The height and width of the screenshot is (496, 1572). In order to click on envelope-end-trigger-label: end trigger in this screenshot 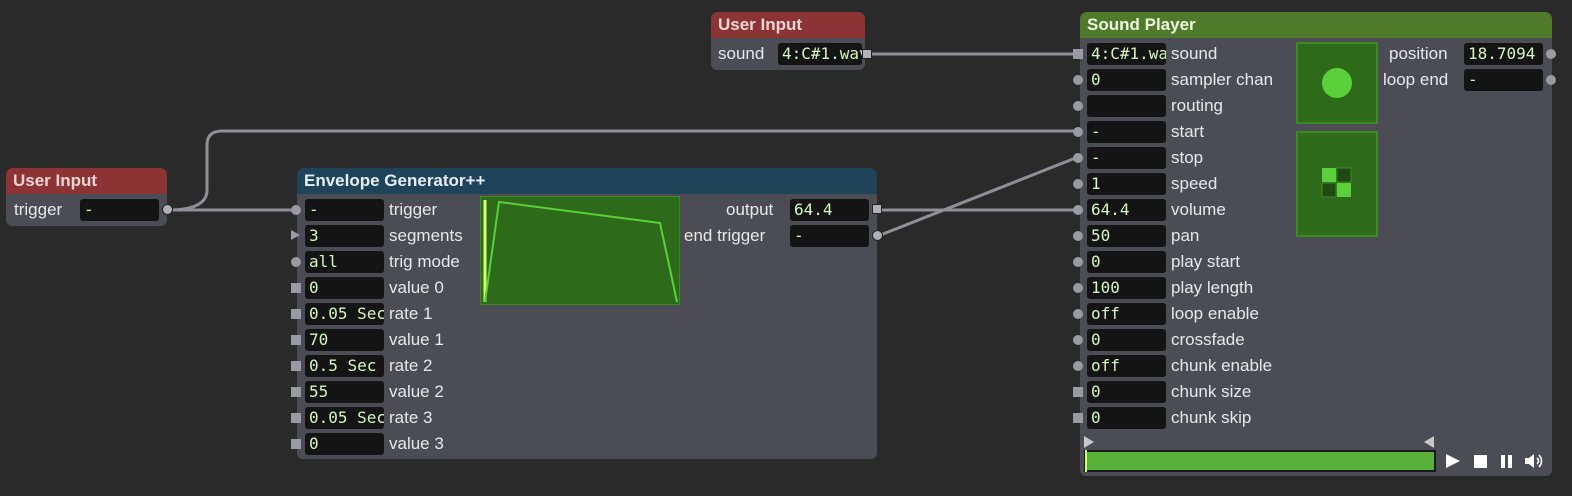, I will do `click(725, 235)`.